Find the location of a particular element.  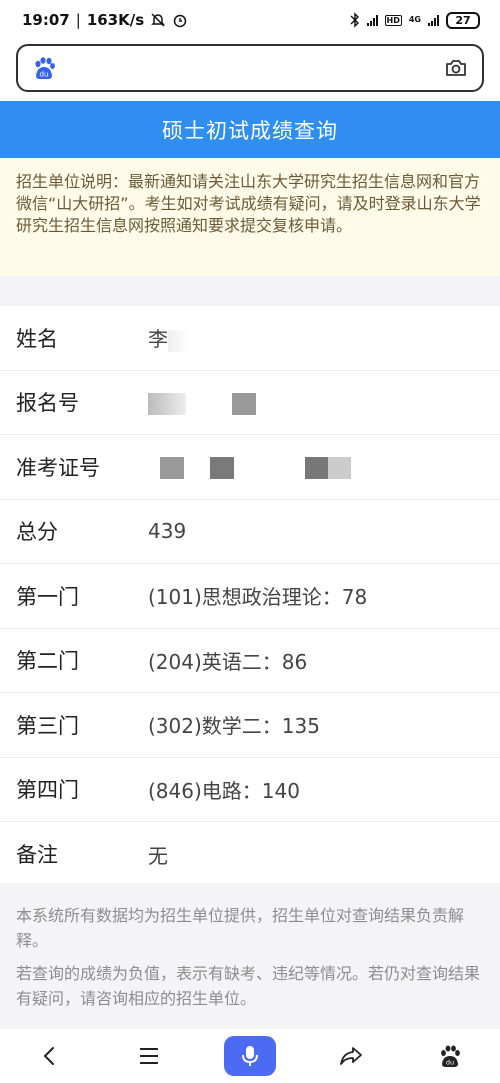

row-label: 第一门 is located at coordinates (47, 596).